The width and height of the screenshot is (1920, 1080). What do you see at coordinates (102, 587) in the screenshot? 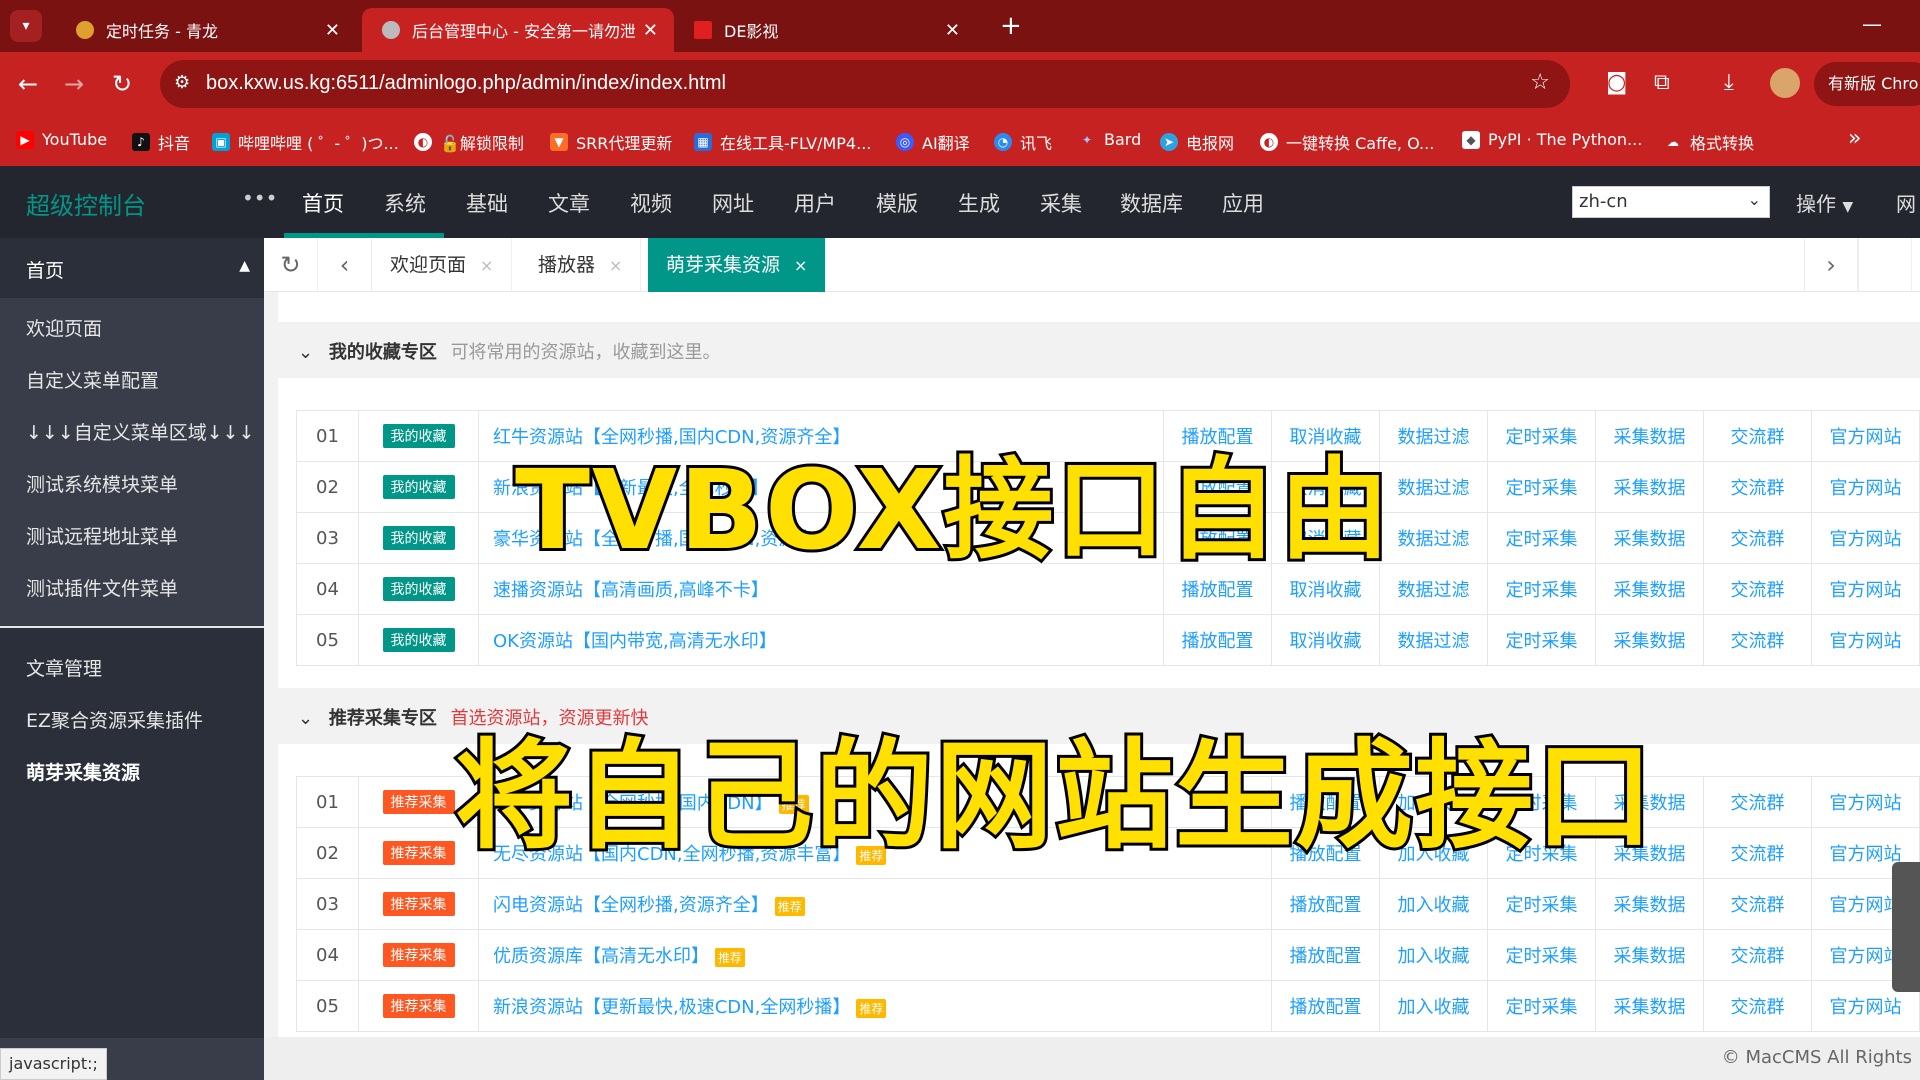
I see `sidebar-item-test-plugin: 测试插件文件菜单` at bounding box center [102, 587].